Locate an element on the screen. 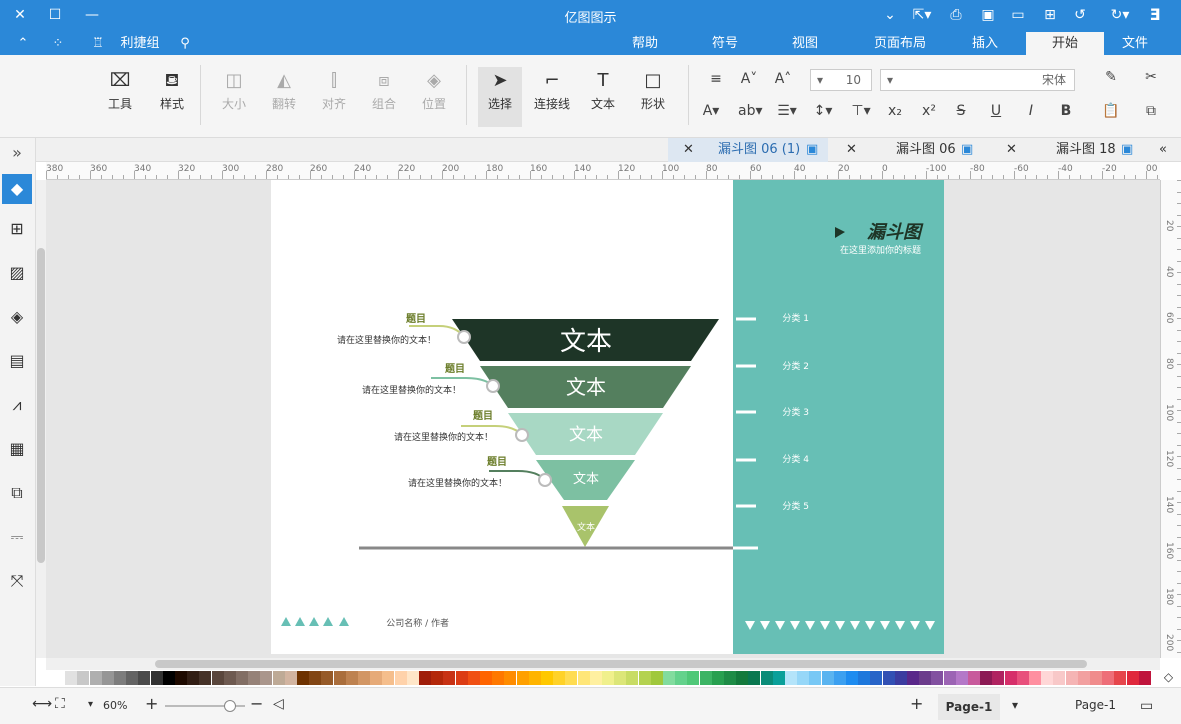 This screenshot has height=724, width=1181. doc-tab-active: ✕ 漏斗图 06 (1) ▣ is located at coordinates (748, 150).